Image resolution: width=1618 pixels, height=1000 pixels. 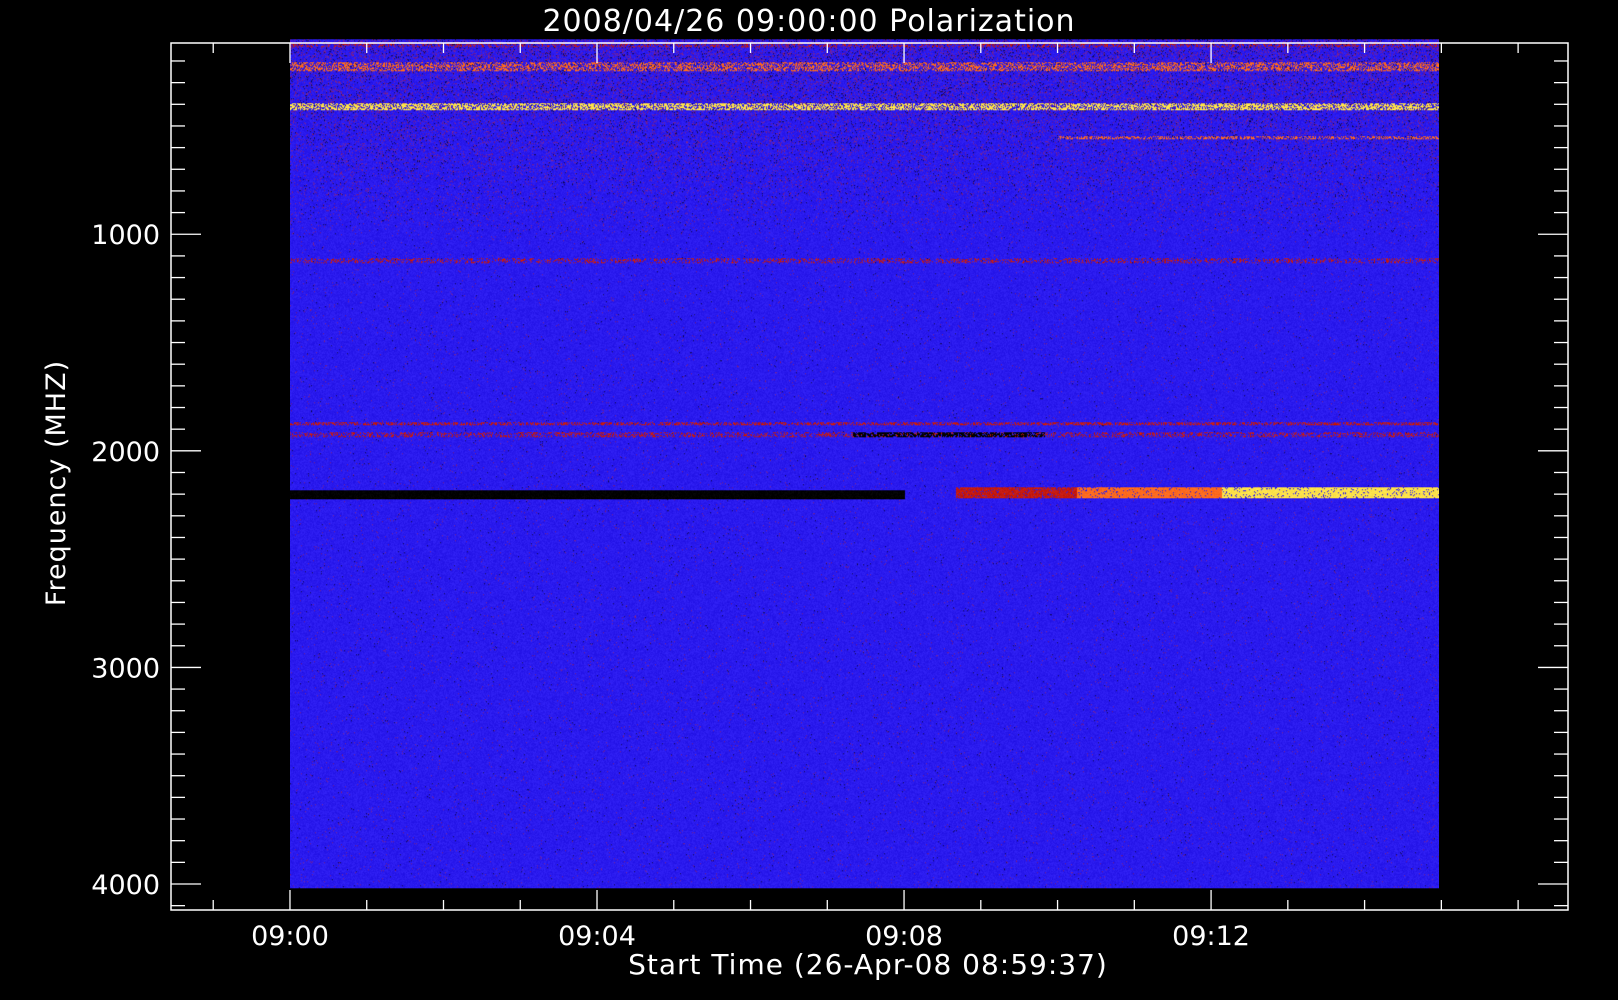 I want to click on y-tick-label: 4000, so click(x=125, y=885).